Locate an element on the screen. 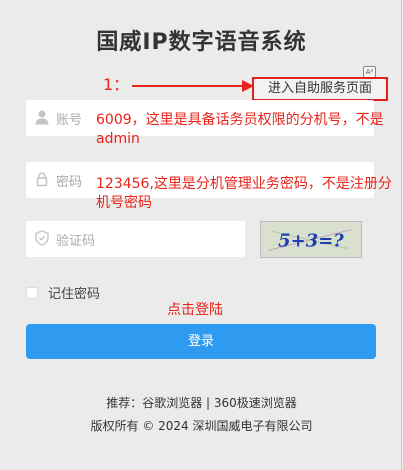 The height and width of the screenshot is (470, 403). annotation-login: 点击登陆 is located at coordinates (195, 310).